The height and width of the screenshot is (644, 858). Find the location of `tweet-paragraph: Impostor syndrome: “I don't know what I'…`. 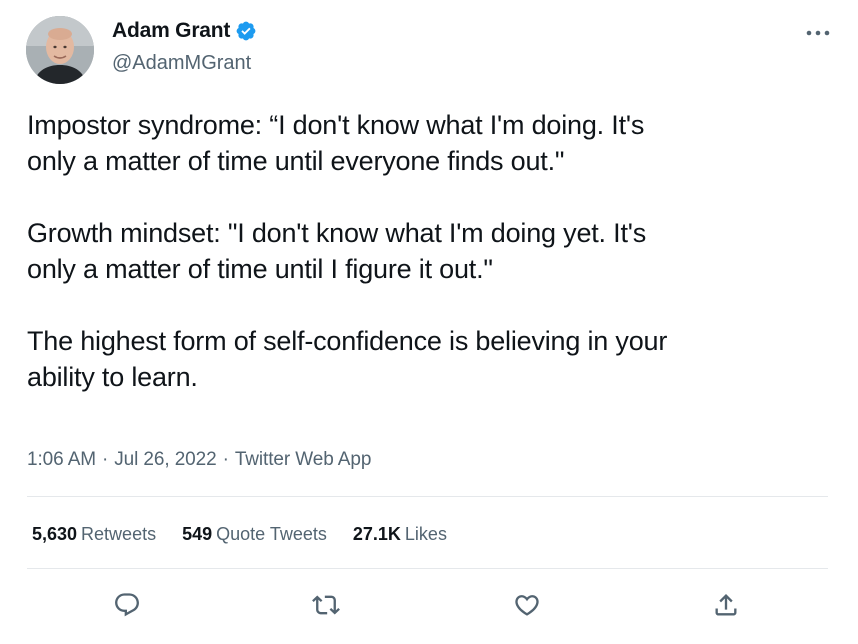

tweet-paragraph: Impostor syndrome: “I don't know what I'… is located at coordinates (336, 143).